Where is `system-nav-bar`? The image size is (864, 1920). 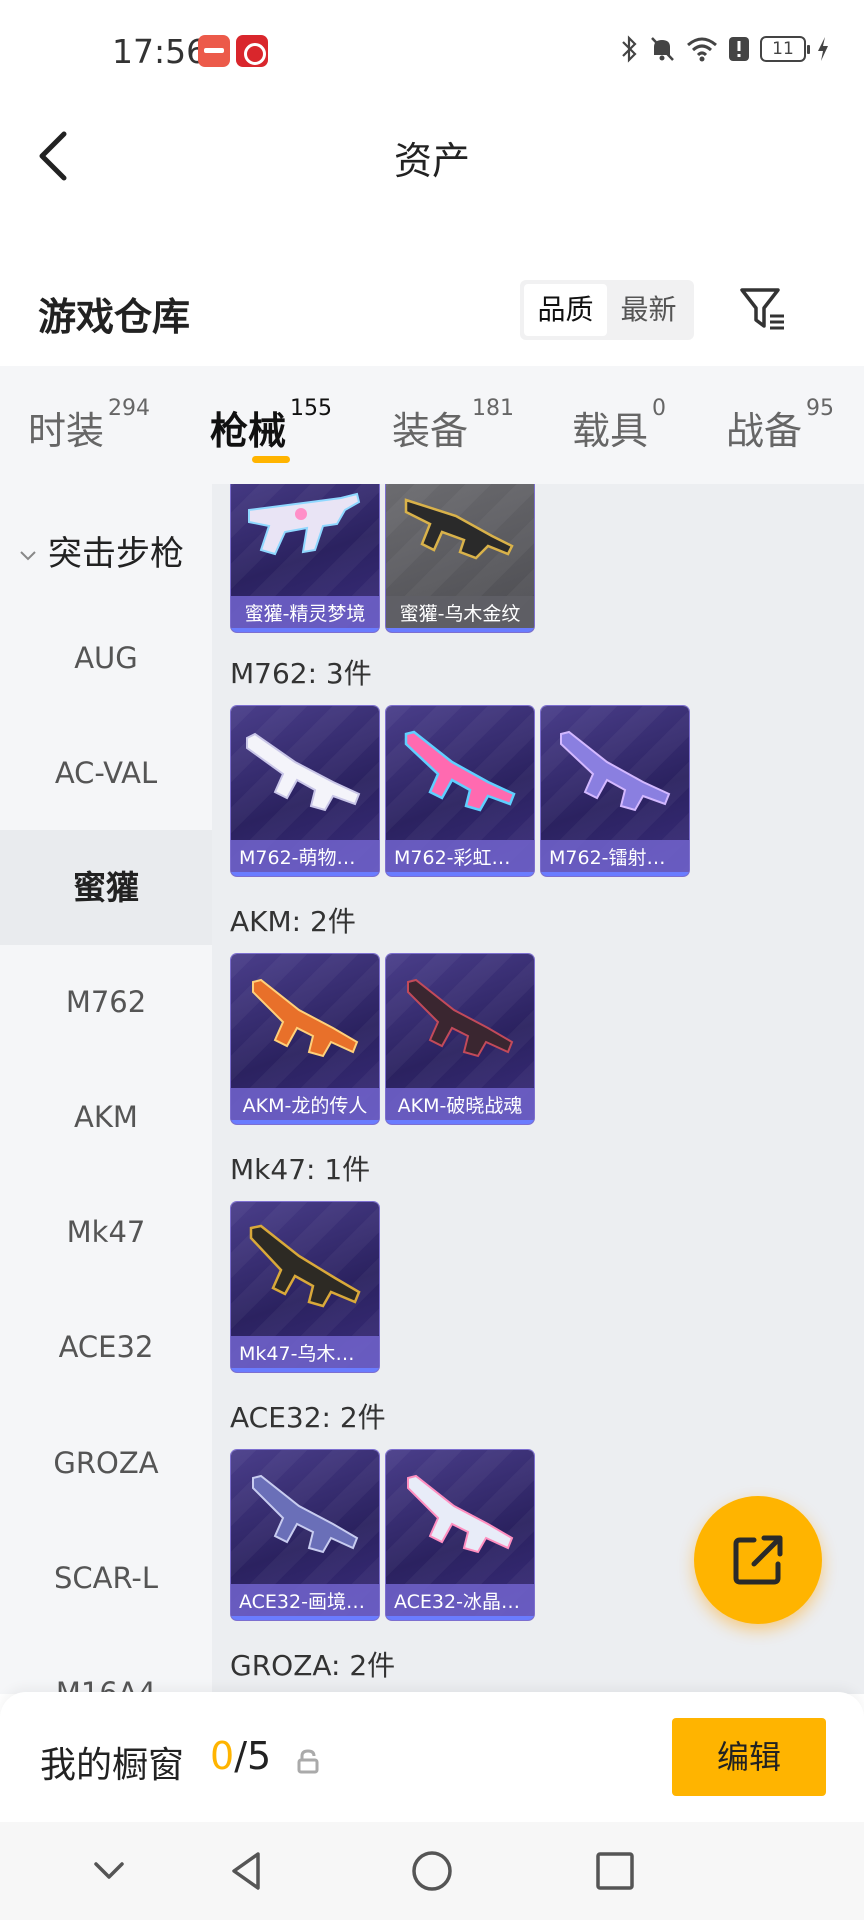 system-nav-bar is located at coordinates (432, 1871).